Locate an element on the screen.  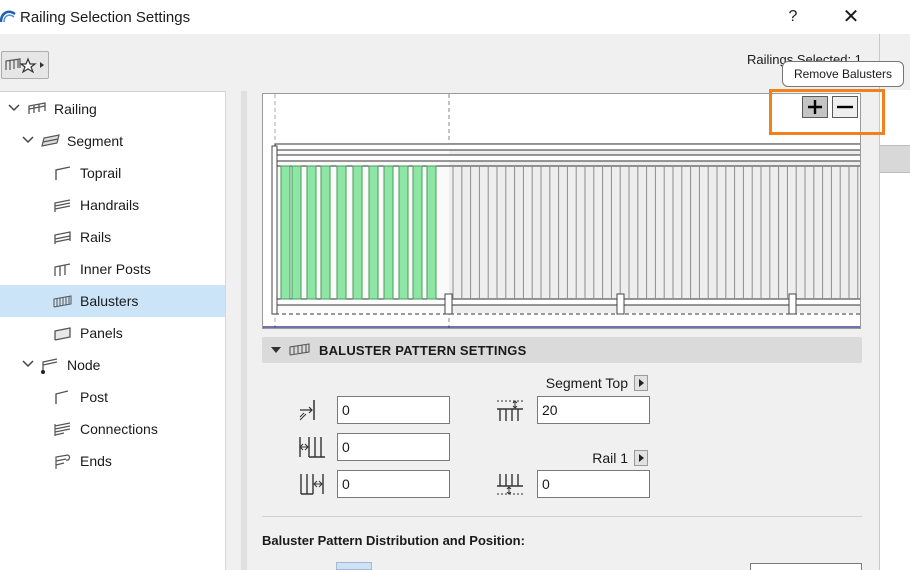
ends-icon is located at coordinates (63, 461).